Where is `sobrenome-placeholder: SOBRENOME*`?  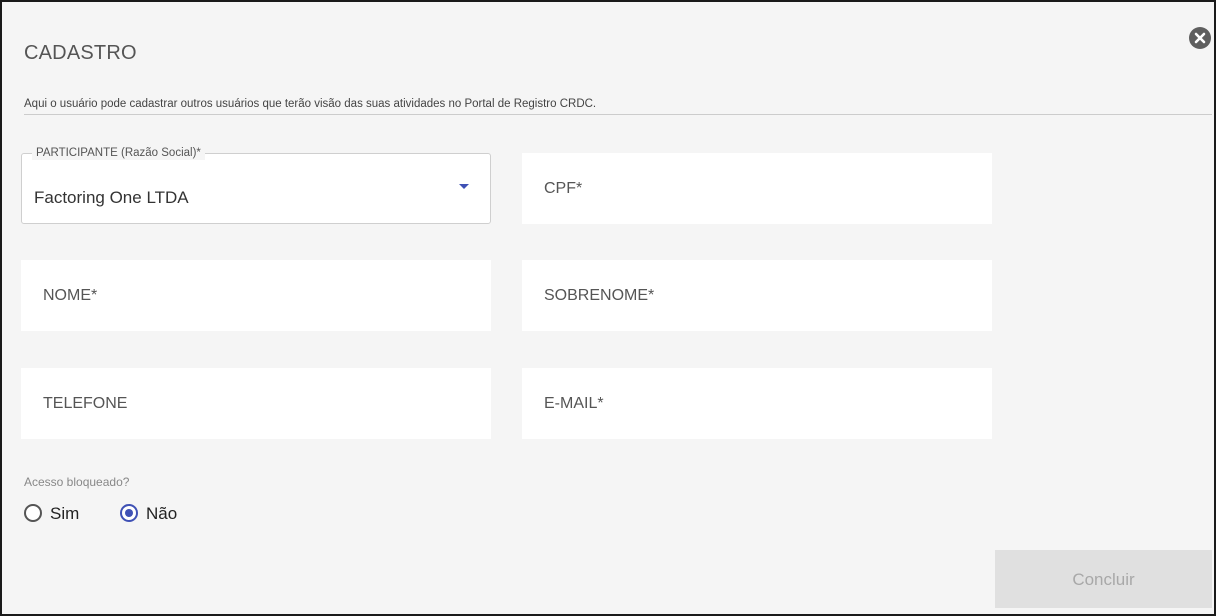 sobrenome-placeholder: SOBRENOME* is located at coordinates (599, 295).